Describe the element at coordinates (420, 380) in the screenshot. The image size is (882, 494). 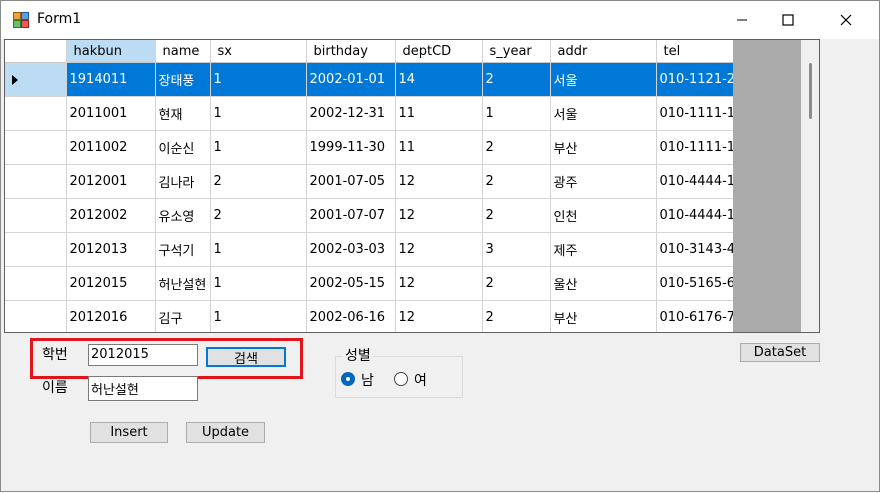
I see `gender-female-label: 여` at that location.